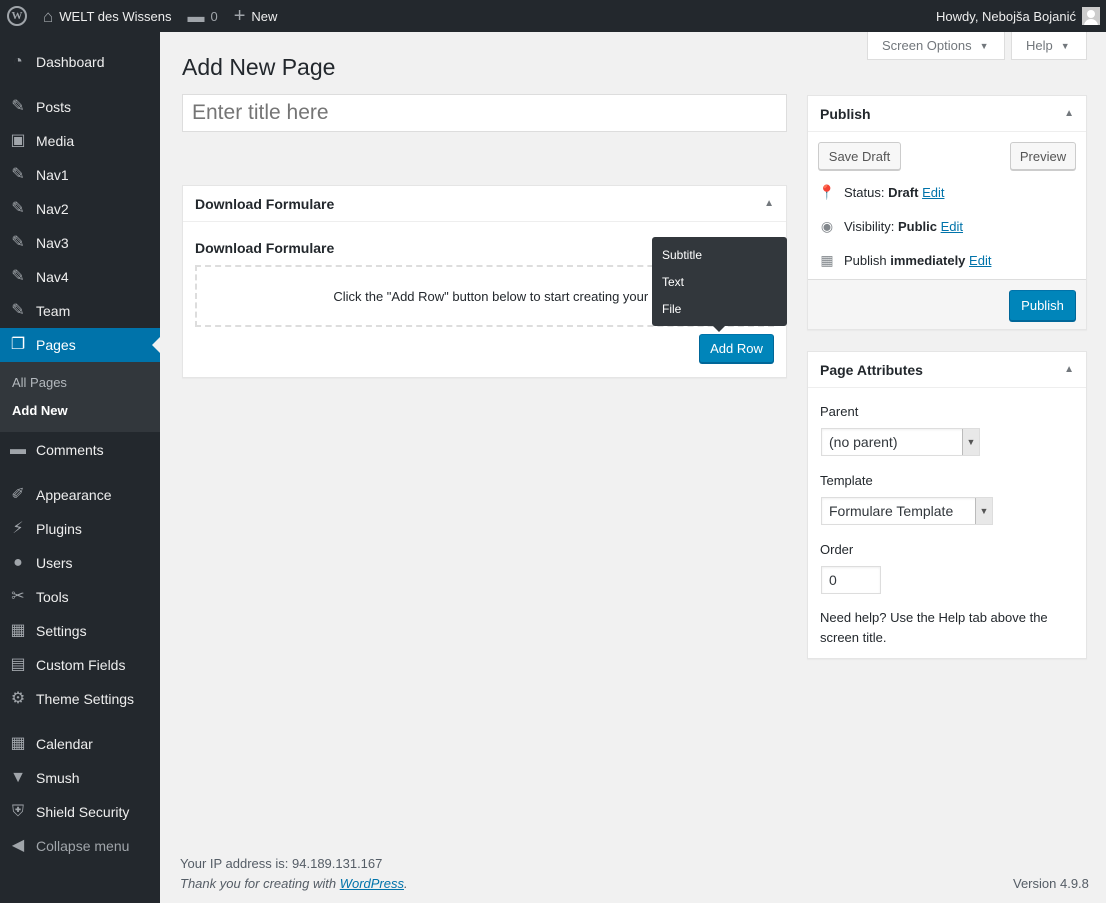  I want to click on parent-value: (no parent), so click(863, 442).